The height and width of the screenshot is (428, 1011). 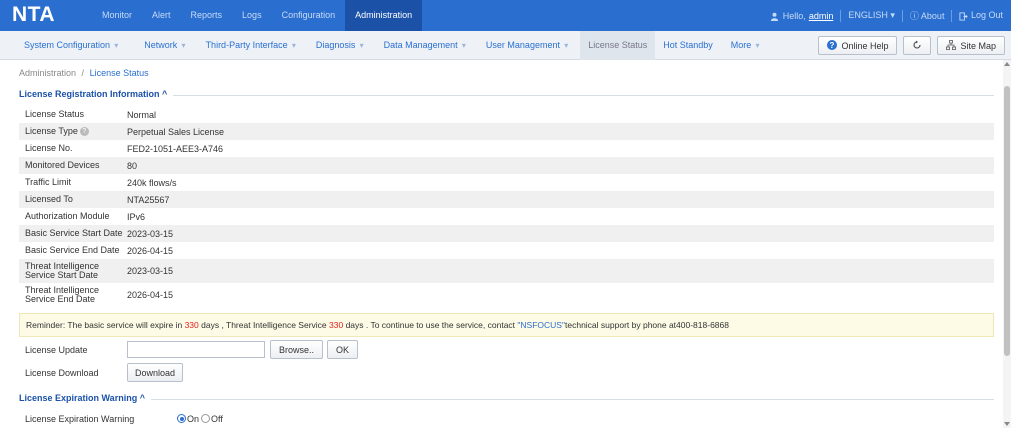 I want to click on about-link: ⓘ About, so click(x=927, y=15).